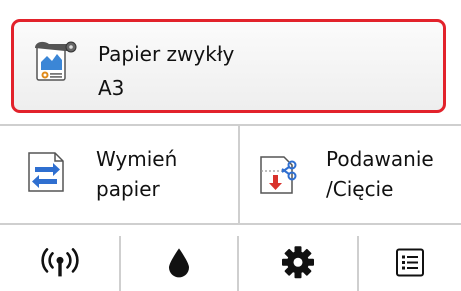 This screenshot has height=291, width=461. I want to click on settings-button, so click(298, 263).